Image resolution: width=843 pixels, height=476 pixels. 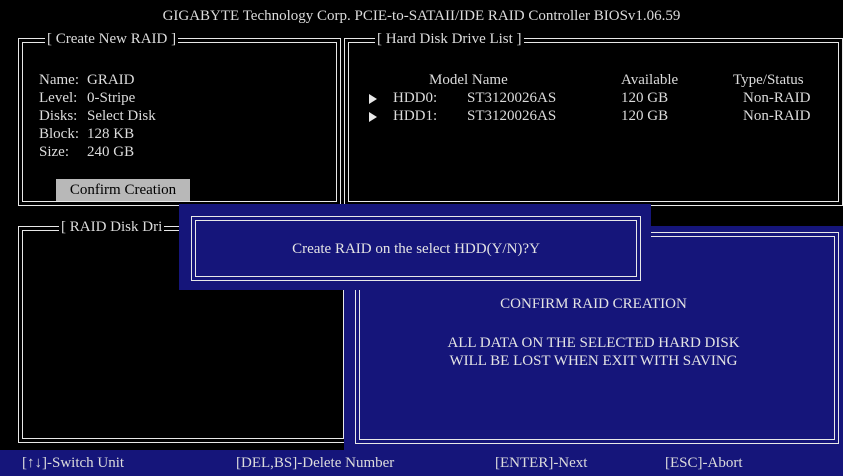 What do you see at coordinates (54, 152) in the screenshot?
I see `field-label: Size:` at bounding box center [54, 152].